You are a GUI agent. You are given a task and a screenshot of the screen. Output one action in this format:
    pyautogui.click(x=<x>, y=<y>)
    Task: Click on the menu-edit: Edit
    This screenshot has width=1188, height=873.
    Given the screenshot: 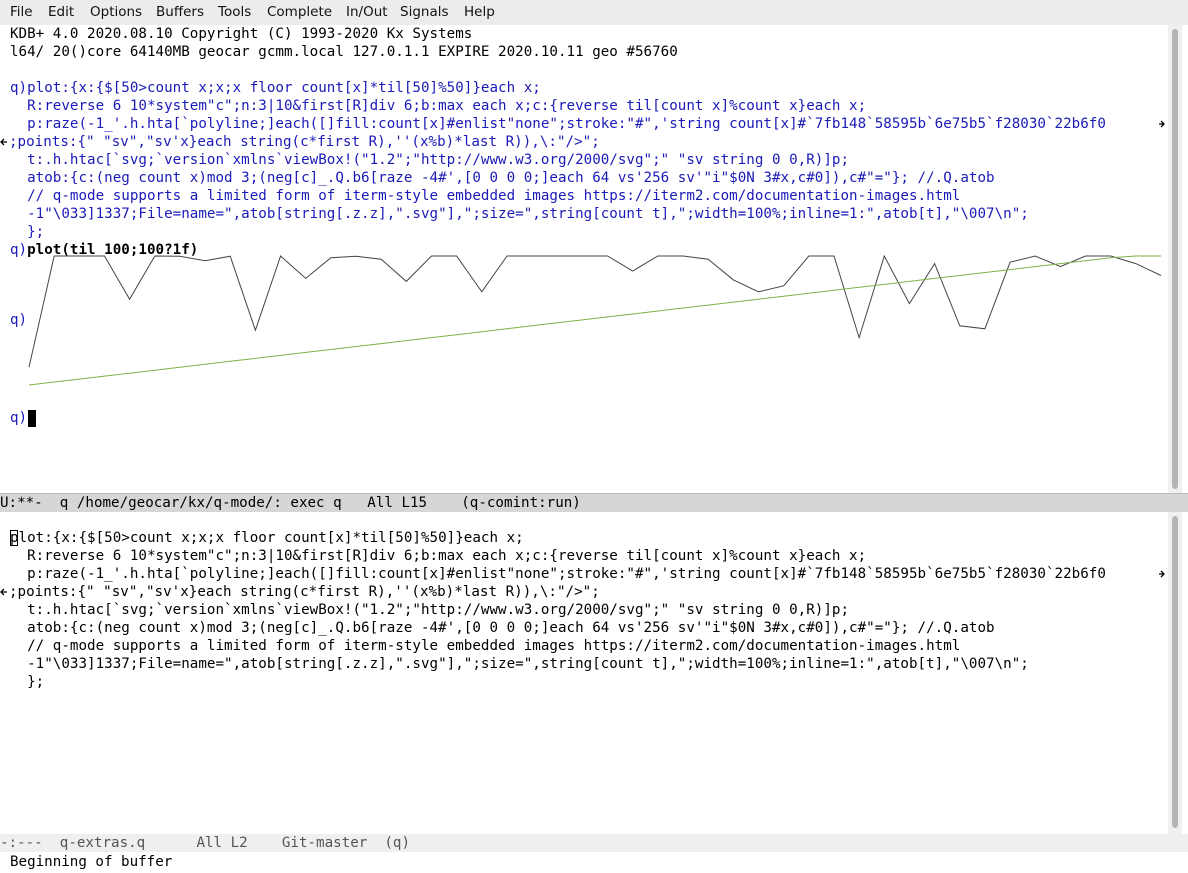 What is the action you would take?
    pyautogui.click(x=61, y=12)
    